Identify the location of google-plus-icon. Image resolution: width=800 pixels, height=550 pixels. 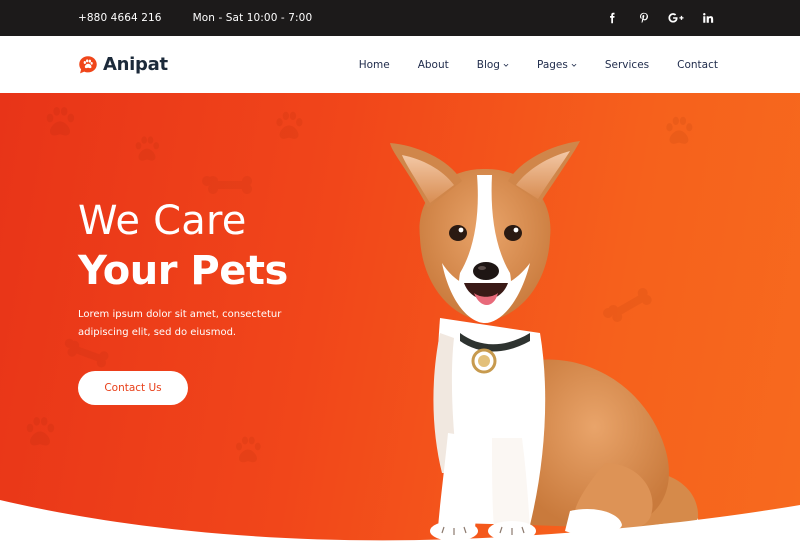
(676, 18).